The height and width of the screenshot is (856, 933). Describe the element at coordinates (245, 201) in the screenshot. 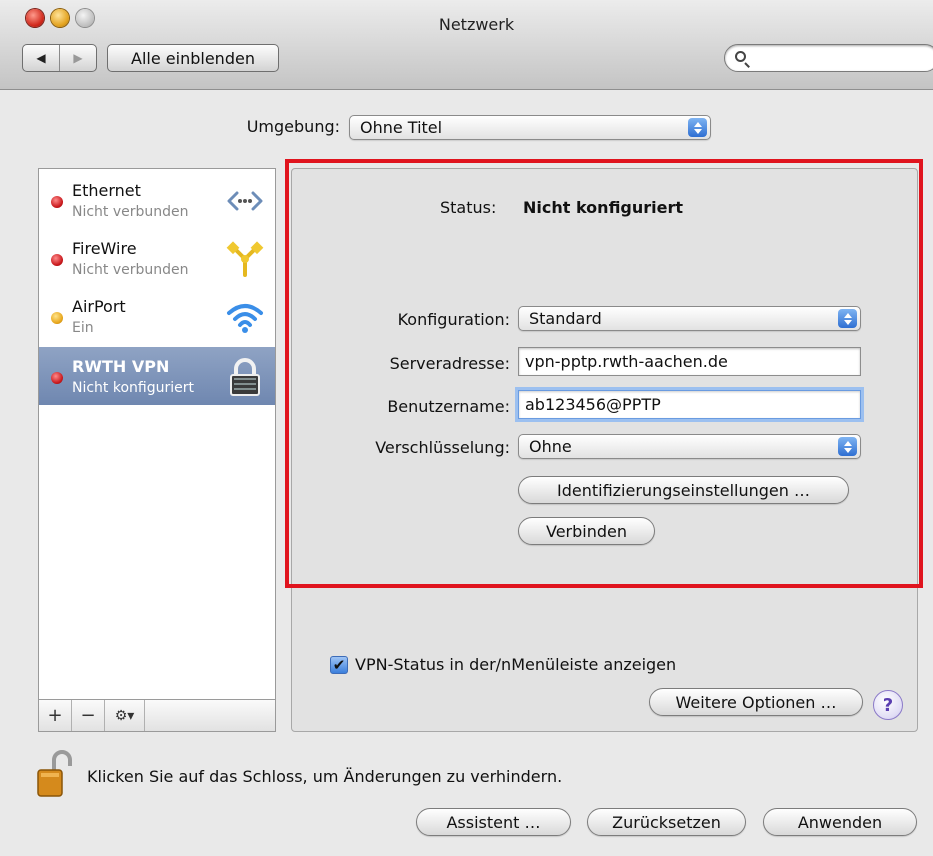

I see `ethernet-icon` at that location.